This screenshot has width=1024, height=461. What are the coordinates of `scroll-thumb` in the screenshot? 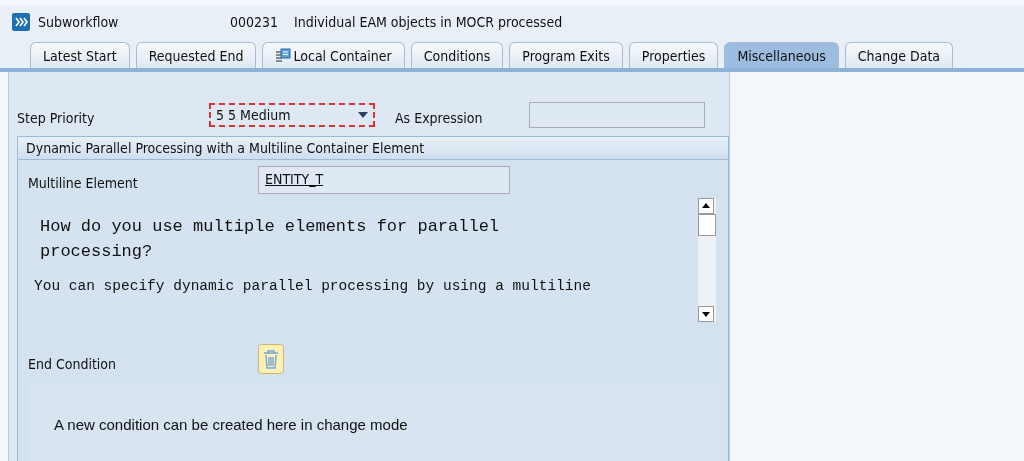 It's located at (707, 225).